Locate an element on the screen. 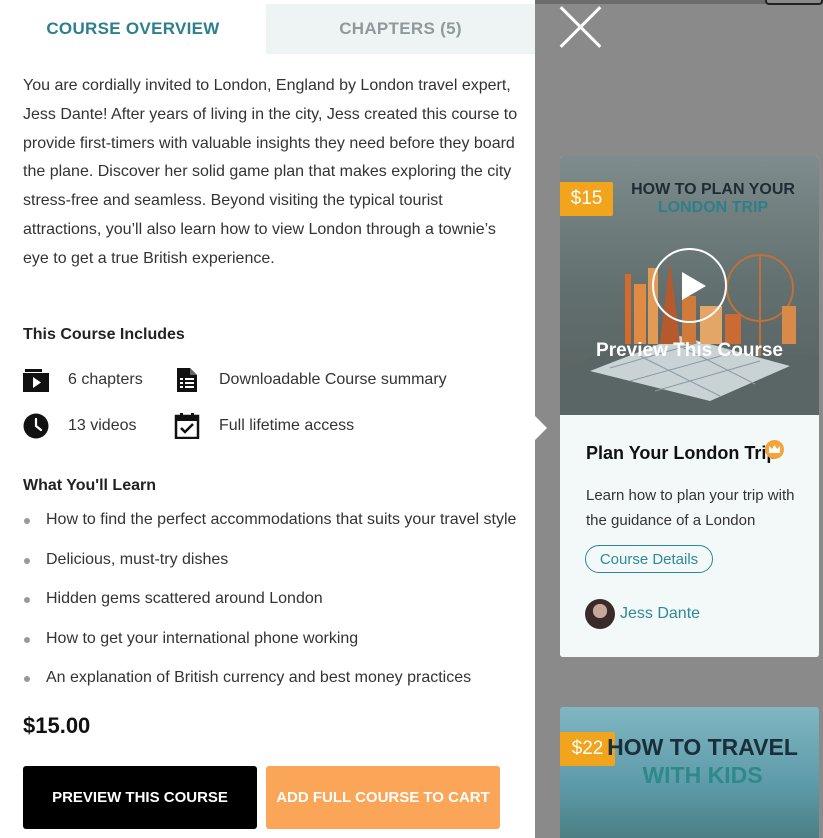 This screenshot has height=838, width=823. video-chapter-icon is located at coordinates (36, 380).